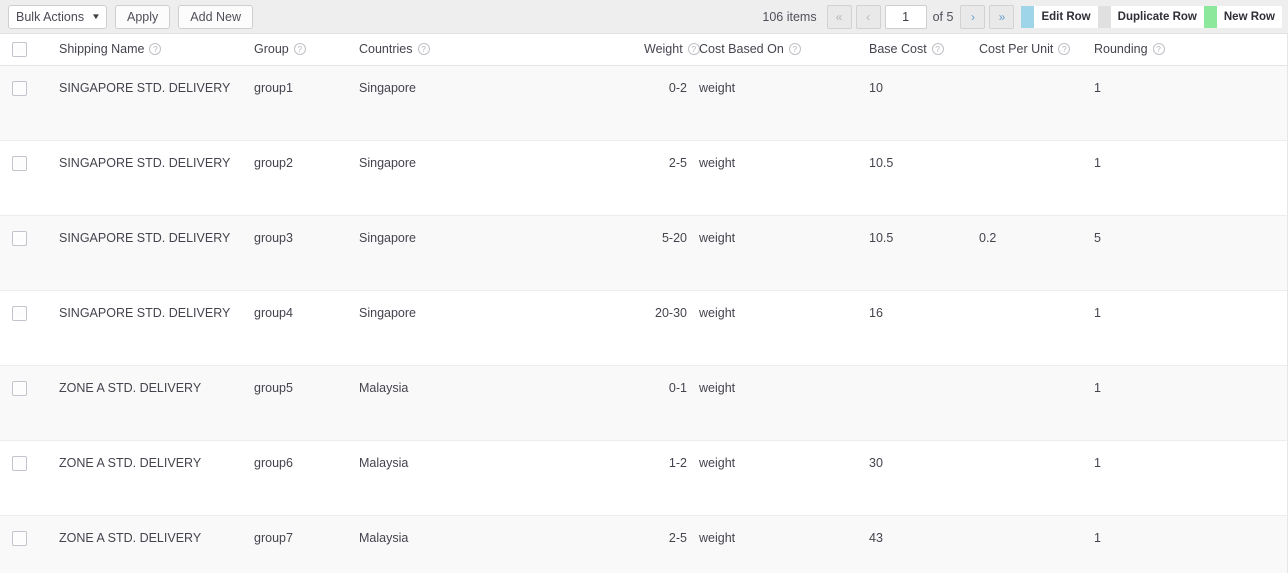 This screenshot has width=1288, height=573. What do you see at coordinates (273, 162) in the screenshot?
I see `cell-group-text: group2` at bounding box center [273, 162].